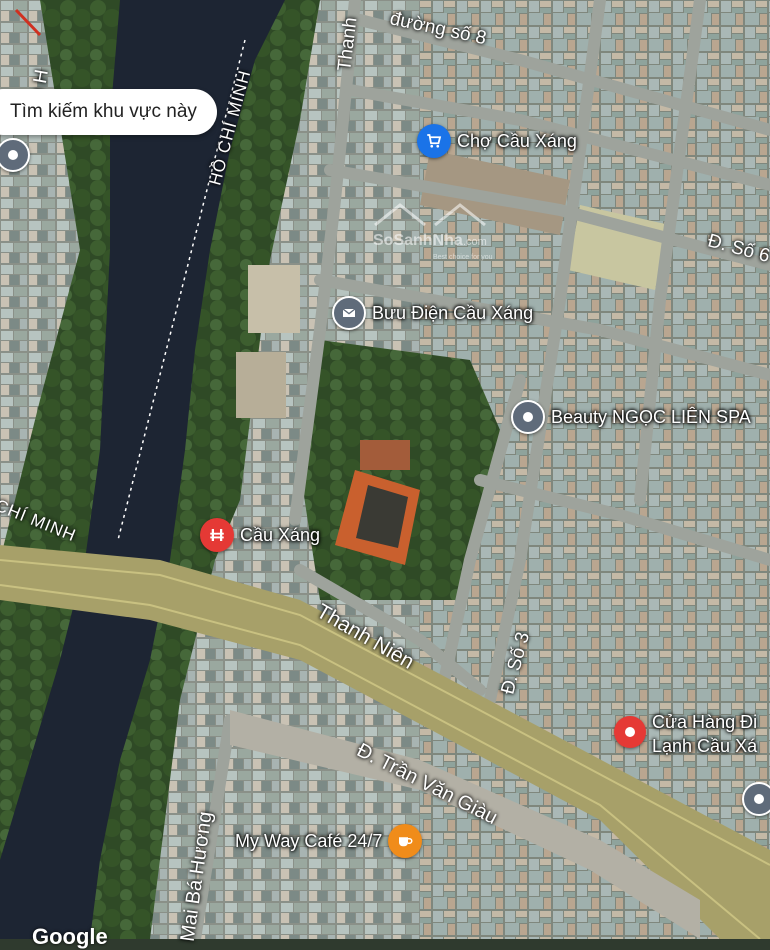  Describe the element at coordinates (651, 416) in the screenshot. I see `place-label: Beauty NGỌC LIÊN SPA` at that location.